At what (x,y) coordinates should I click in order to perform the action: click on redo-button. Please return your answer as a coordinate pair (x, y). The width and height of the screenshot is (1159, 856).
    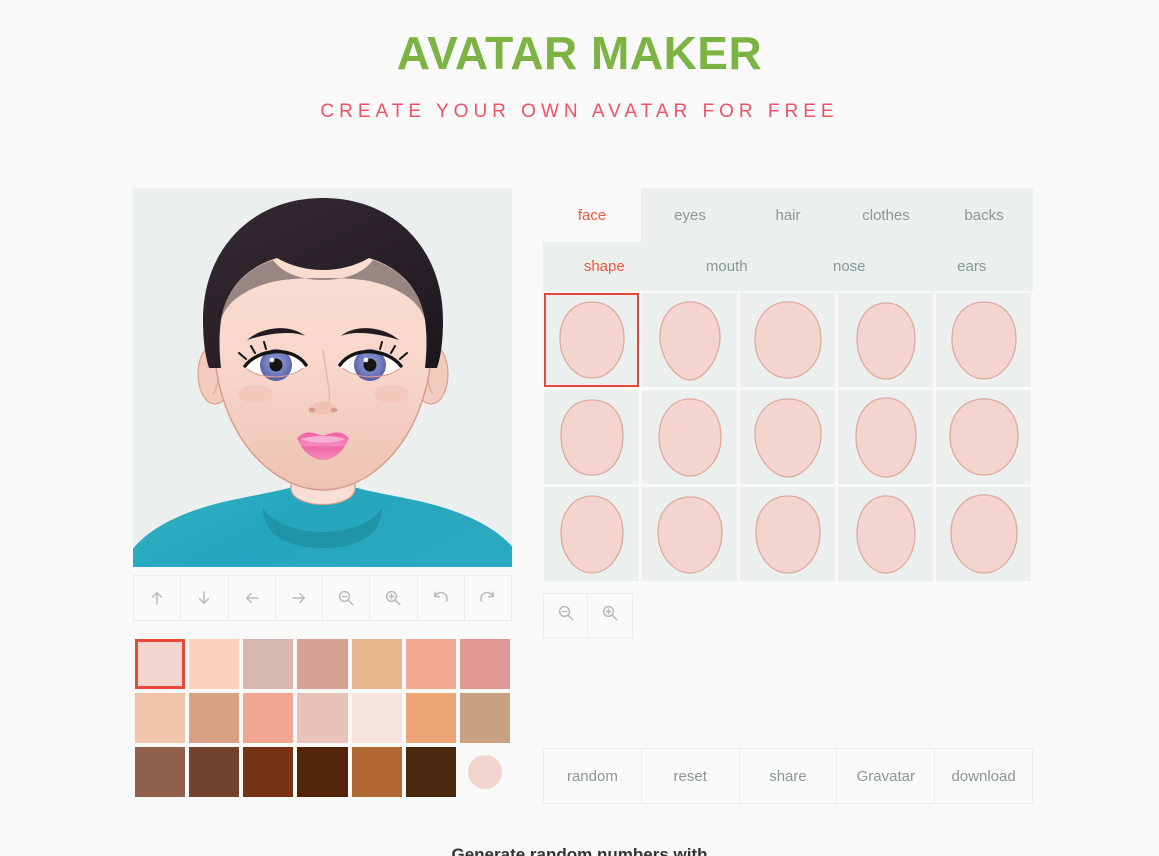
    Looking at the image, I should click on (487, 598).